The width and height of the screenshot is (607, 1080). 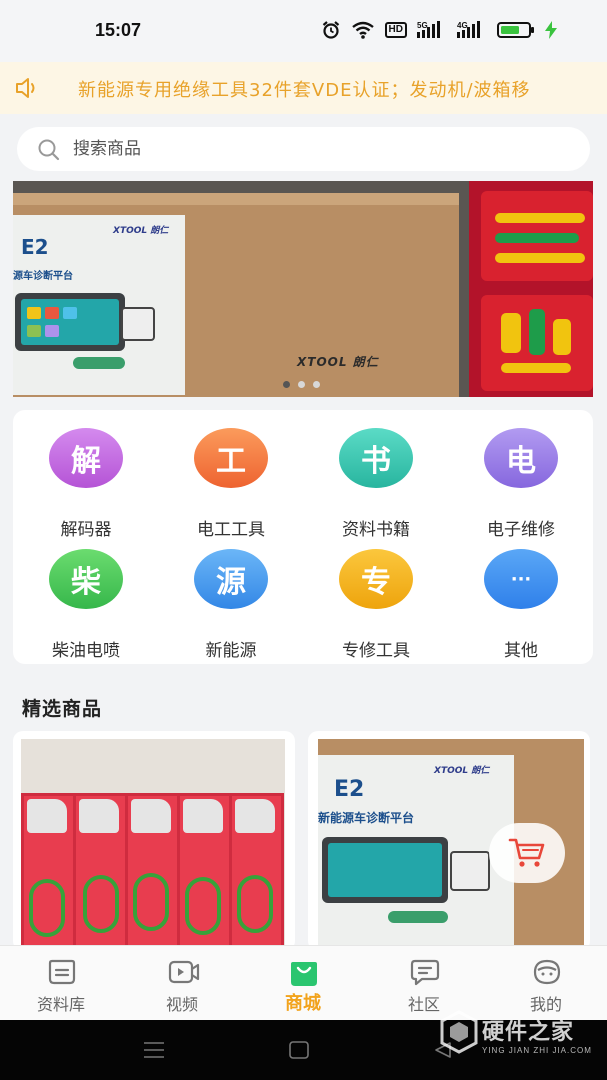 I want to click on tab-label: 资料库, so click(x=60, y=1004).